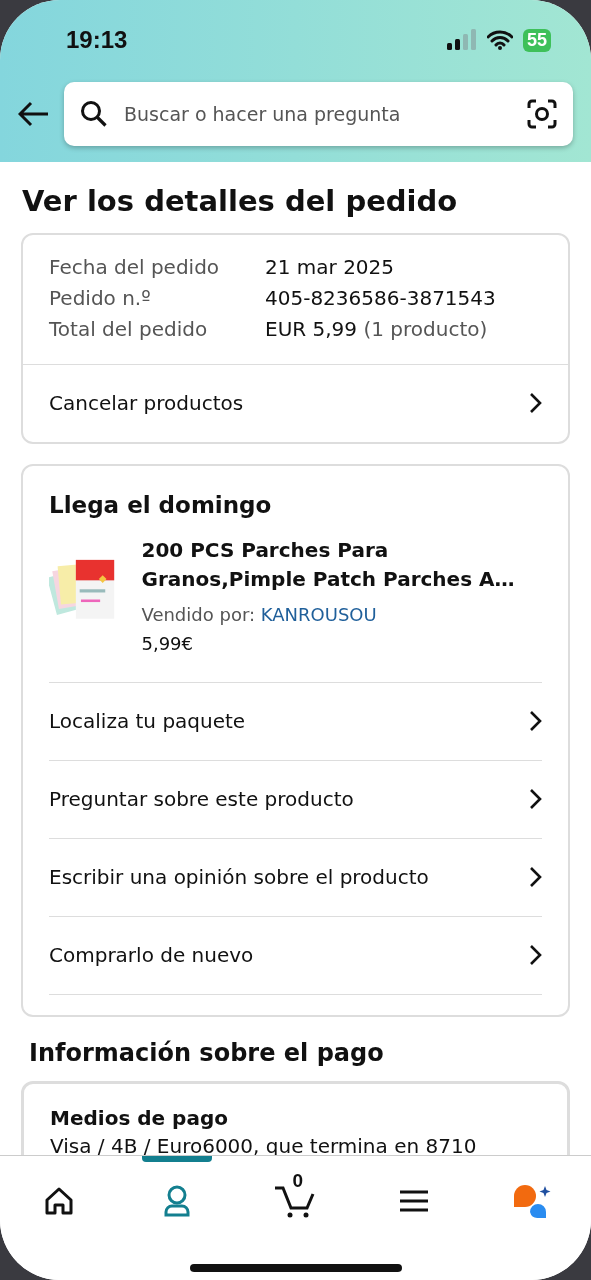 The image size is (591, 1280). Describe the element at coordinates (413, 1201) in the screenshot. I see `menu-icon` at that location.